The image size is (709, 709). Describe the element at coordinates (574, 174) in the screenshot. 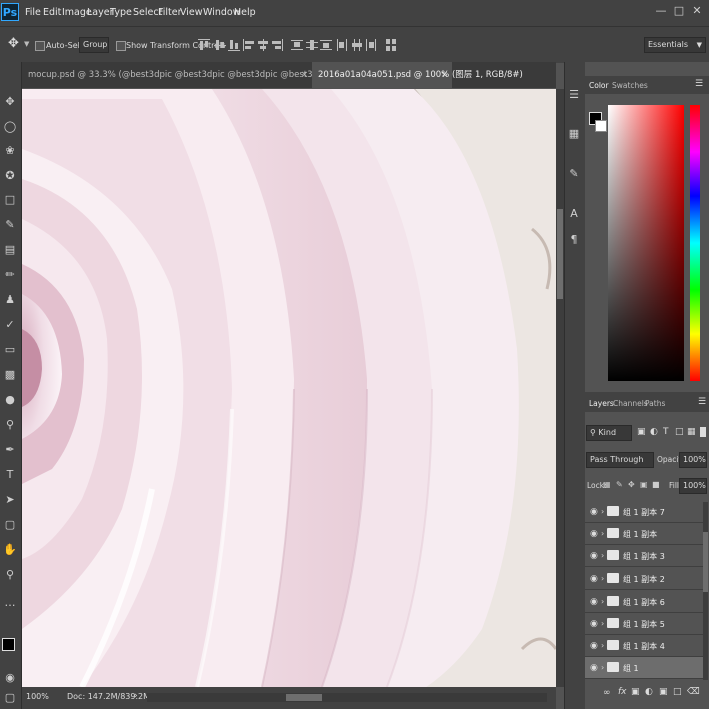

I see `brush-settings-icon: ✎` at that location.